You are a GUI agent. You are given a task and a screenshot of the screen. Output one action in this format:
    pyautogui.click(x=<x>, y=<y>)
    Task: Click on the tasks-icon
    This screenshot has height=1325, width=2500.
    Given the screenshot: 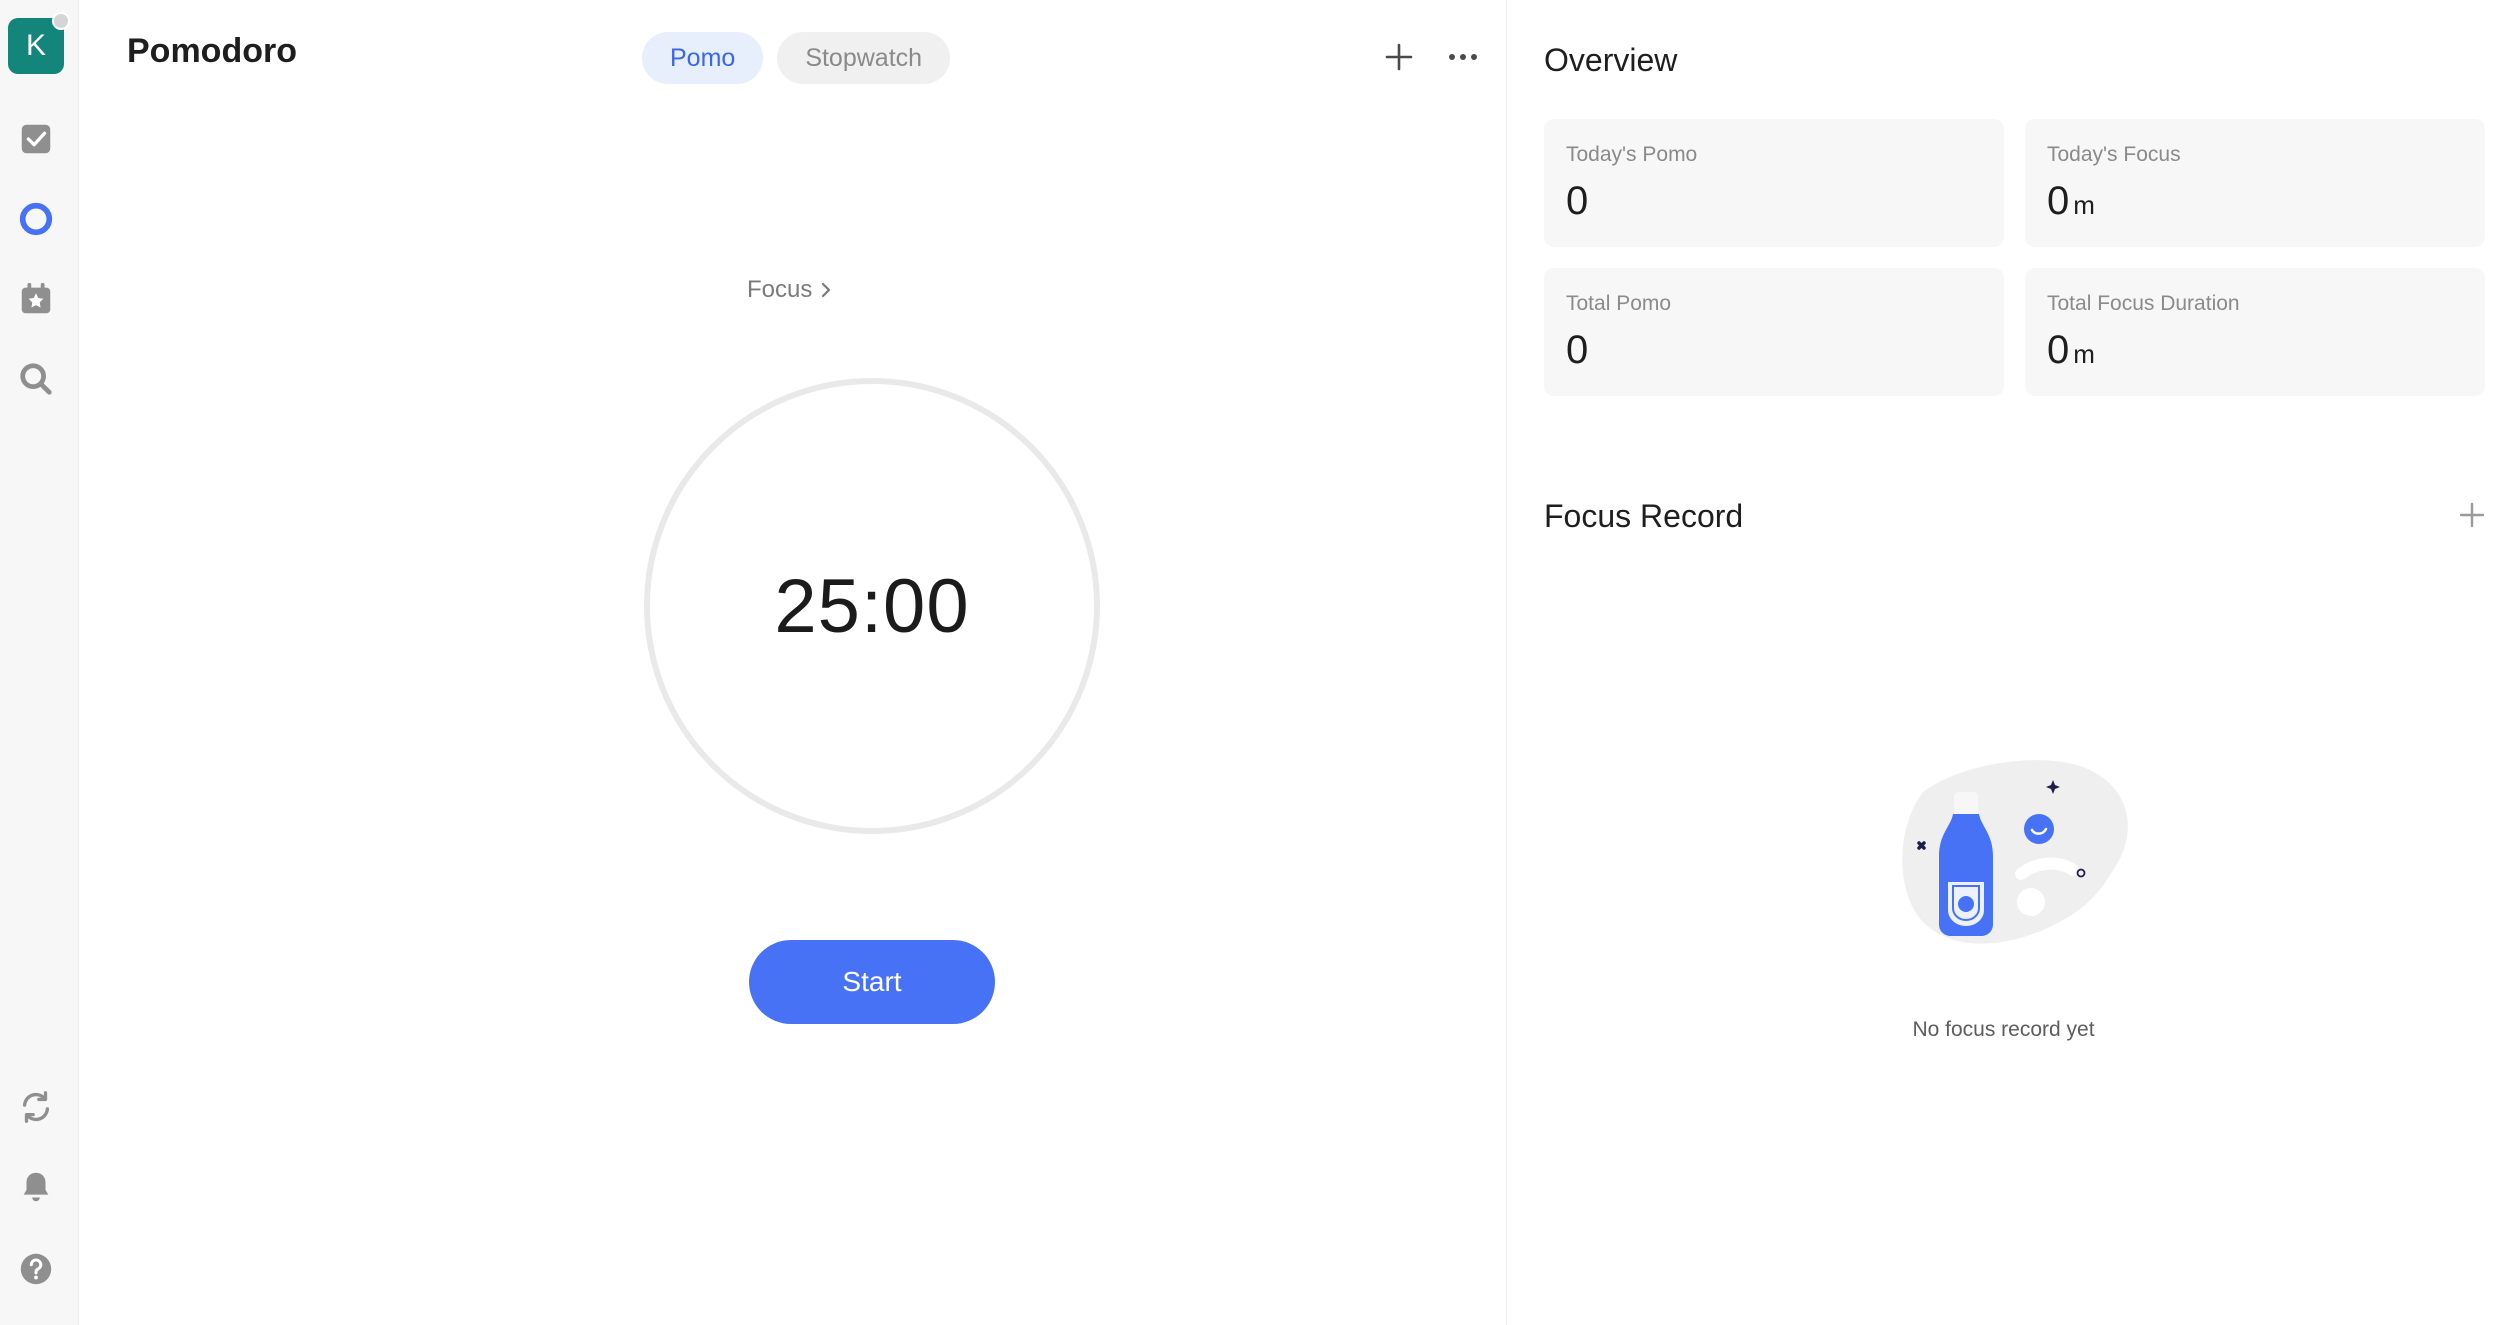 What is the action you would take?
    pyautogui.click(x=36, y=139)
    